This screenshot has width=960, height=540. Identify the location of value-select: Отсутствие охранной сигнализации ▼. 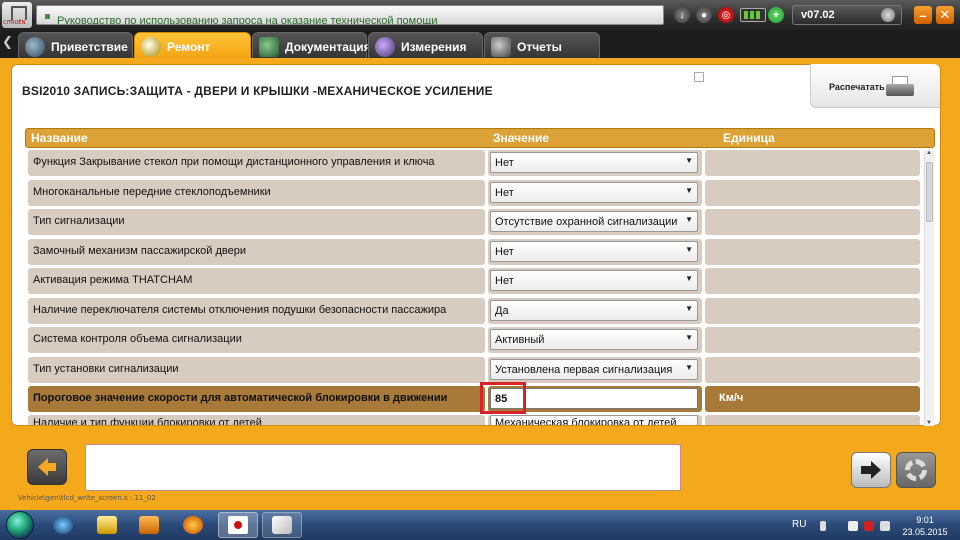
(594, 221).